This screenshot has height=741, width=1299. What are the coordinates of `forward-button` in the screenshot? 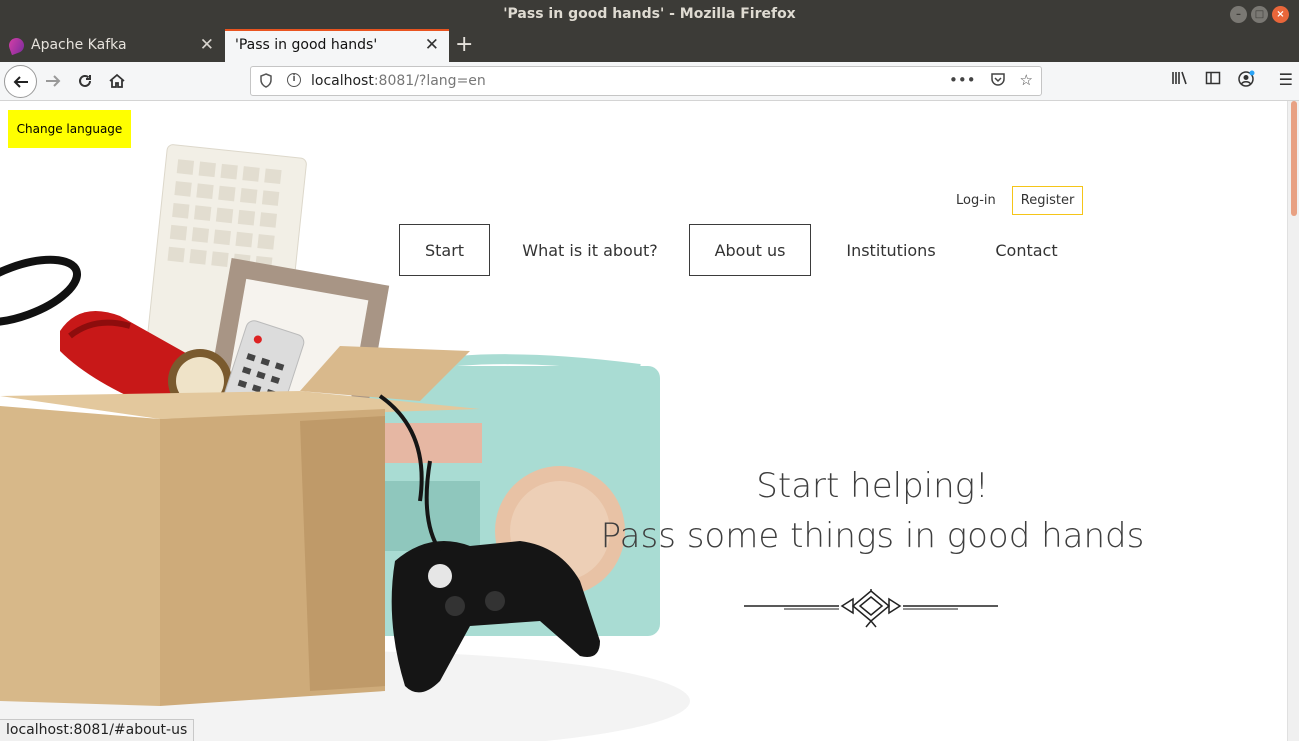 It's located at (53, 81).